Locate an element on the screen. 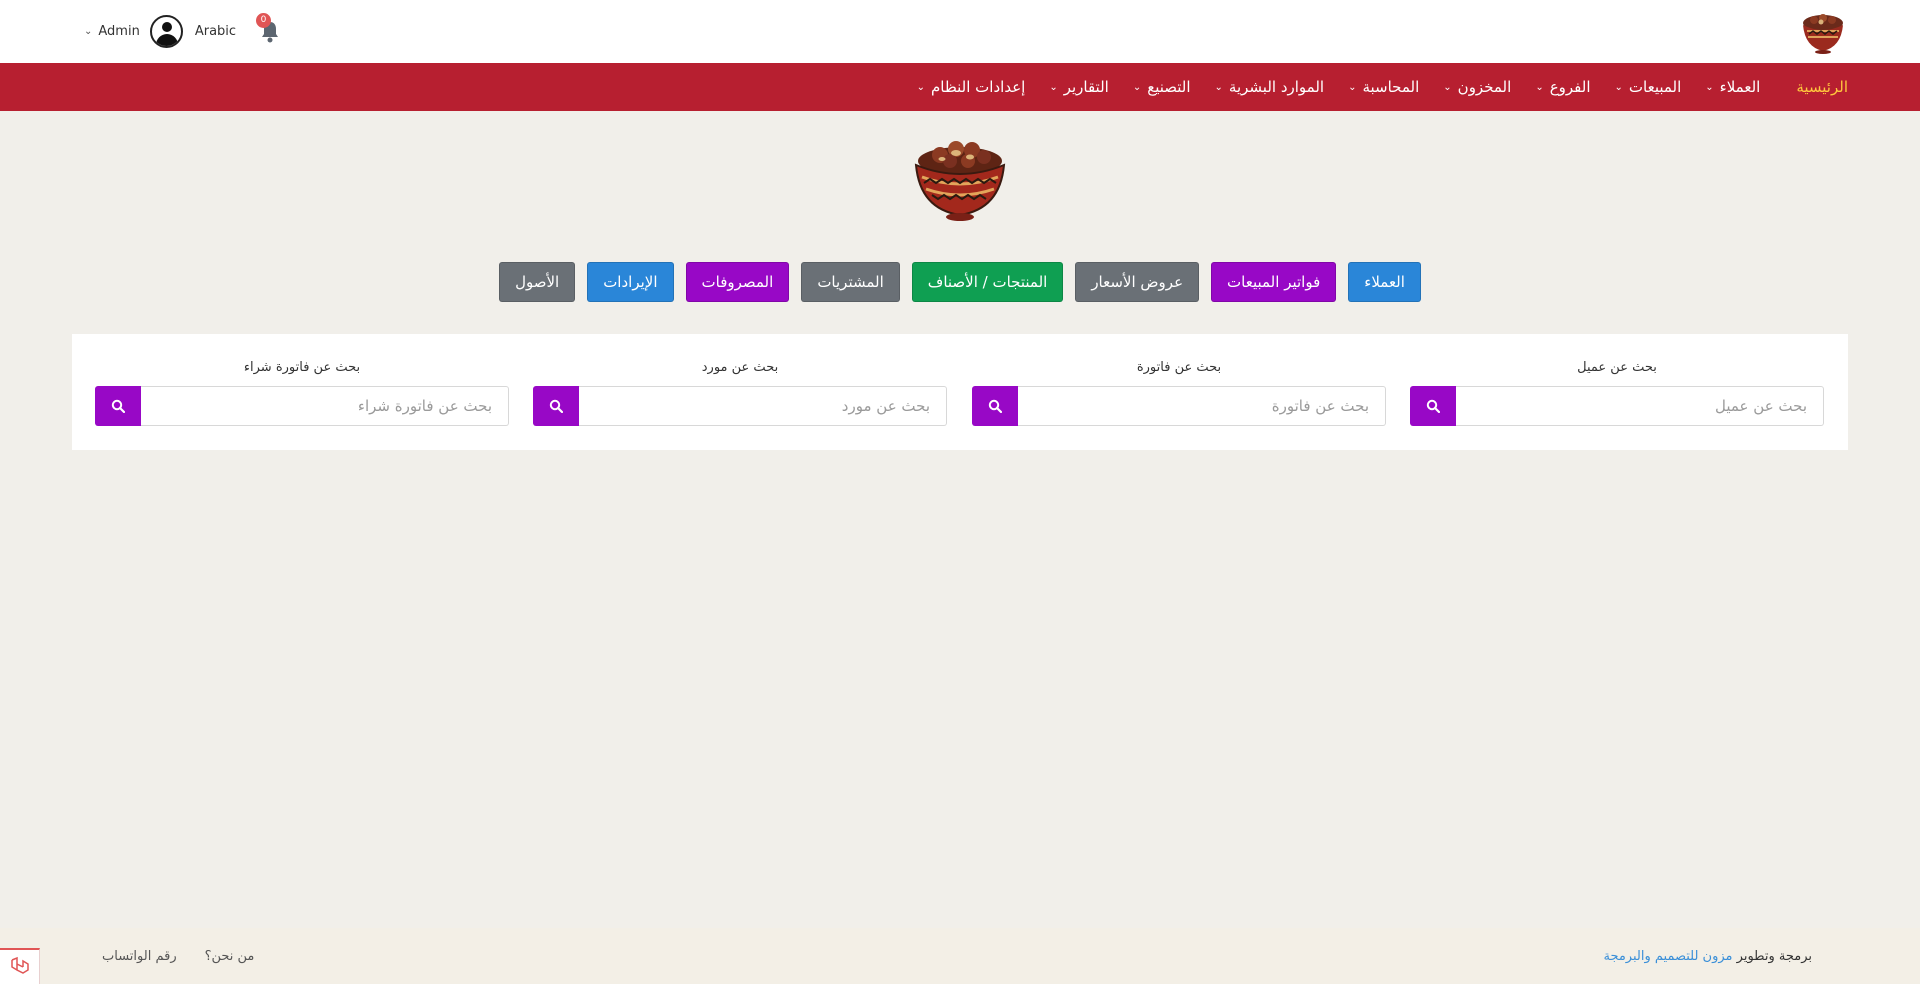 The image size is (1920, 984). nav-item-label: الفروع is located at coordinates (1570, 87).